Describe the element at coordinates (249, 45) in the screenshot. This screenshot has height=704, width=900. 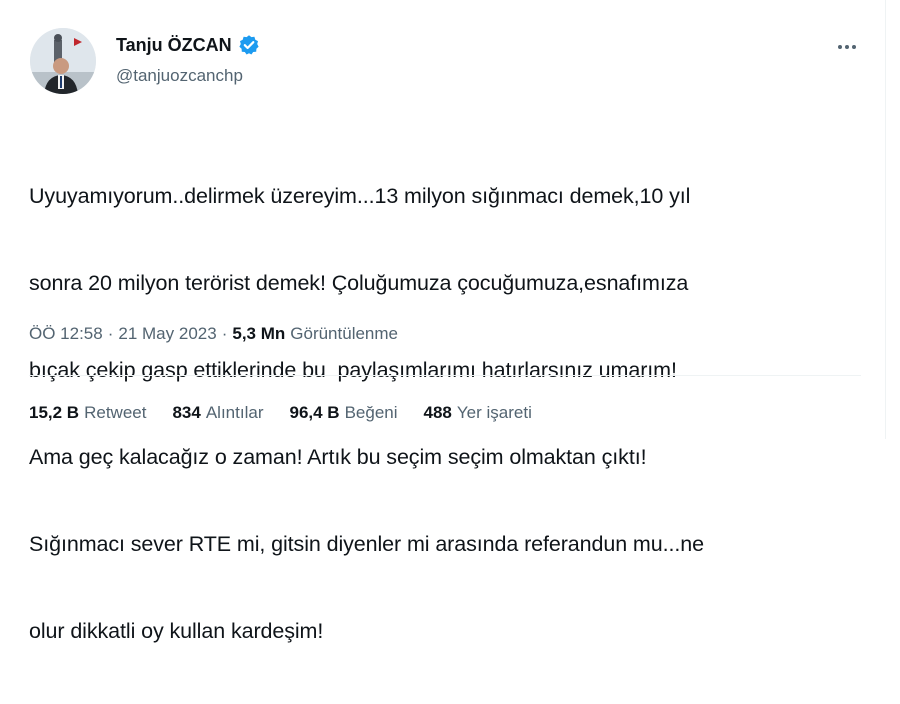
I see `verified-badge-icon` at that location.